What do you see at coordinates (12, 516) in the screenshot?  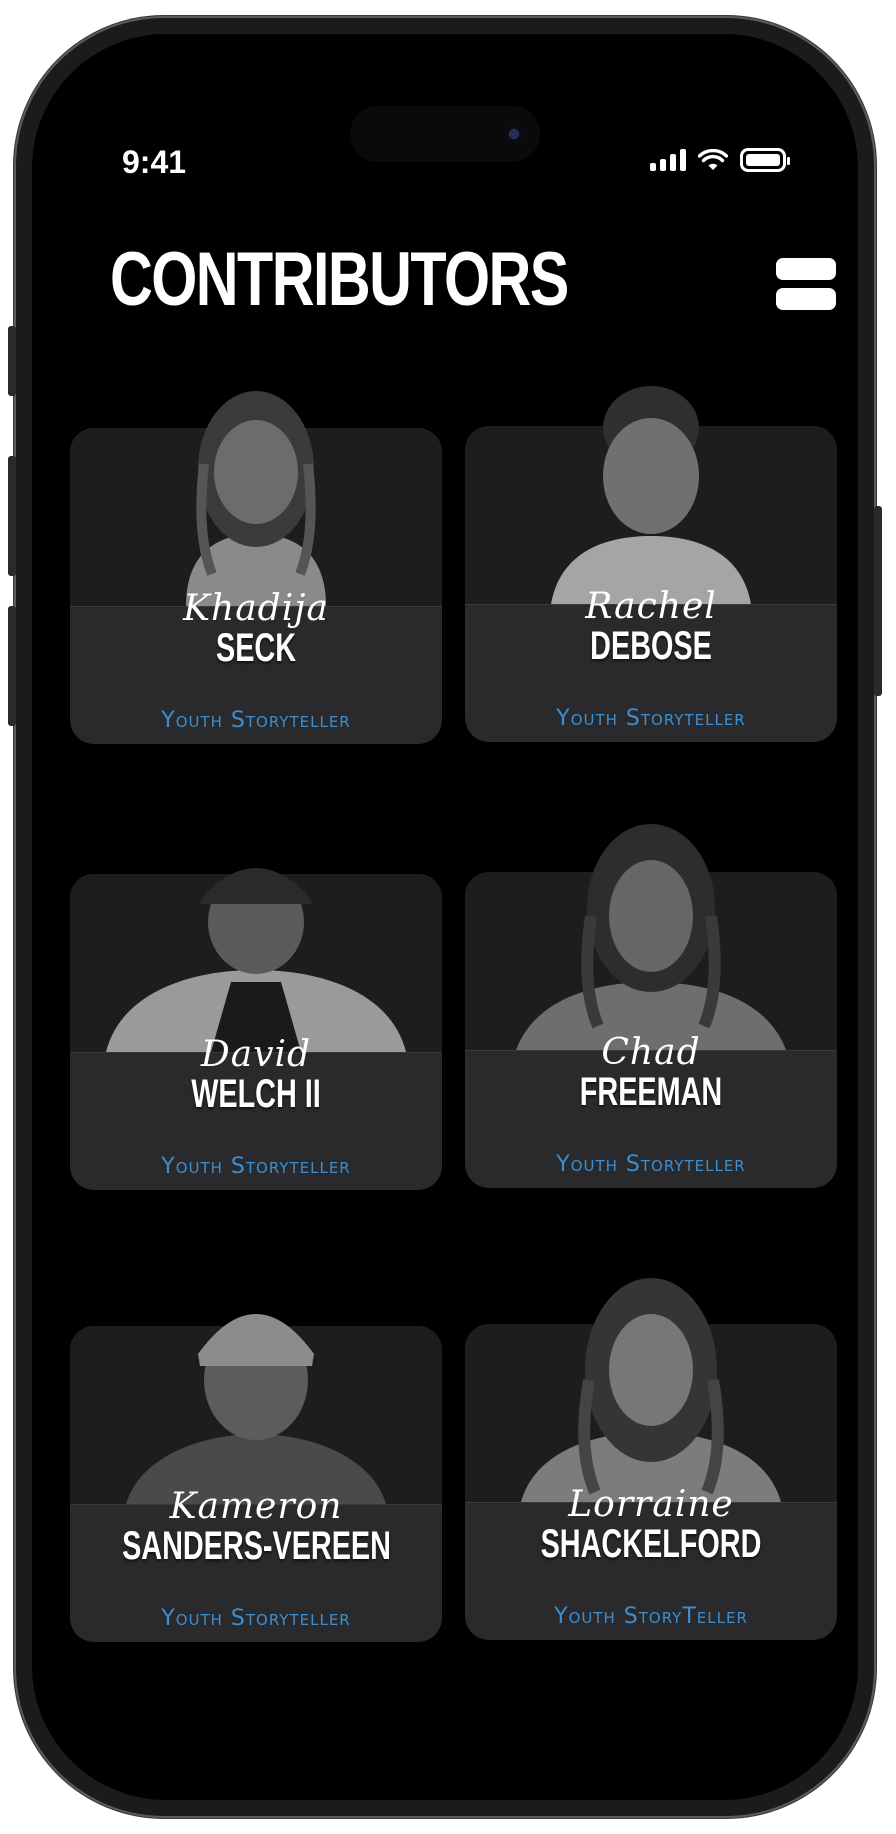 I see `side-button-volume-up` at bounding box center [12, 516].